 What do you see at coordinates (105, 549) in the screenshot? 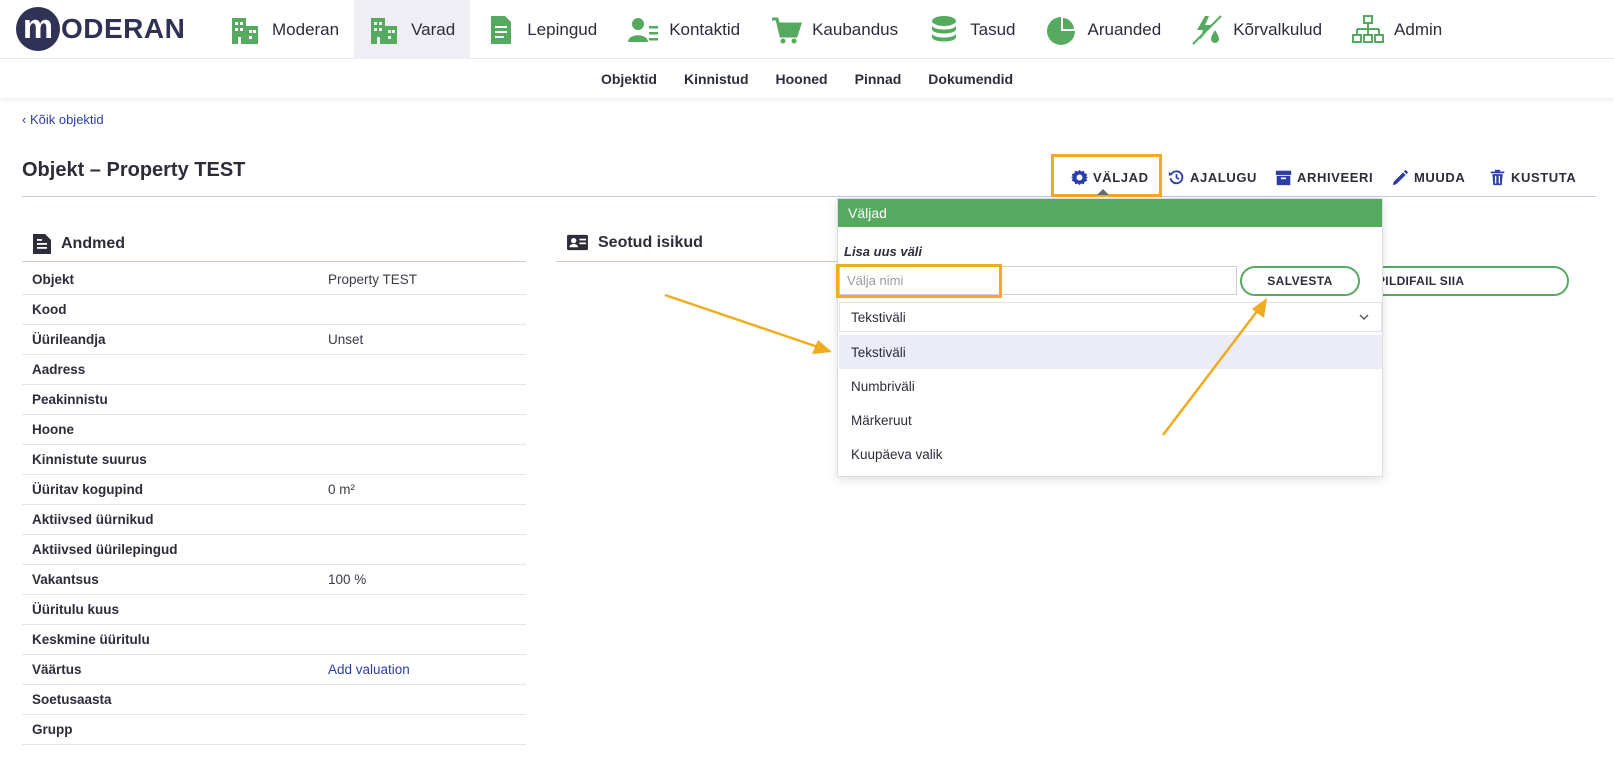
I see `row-key: Aktiivsed üürilepingud` at bounding box center [105, 549].